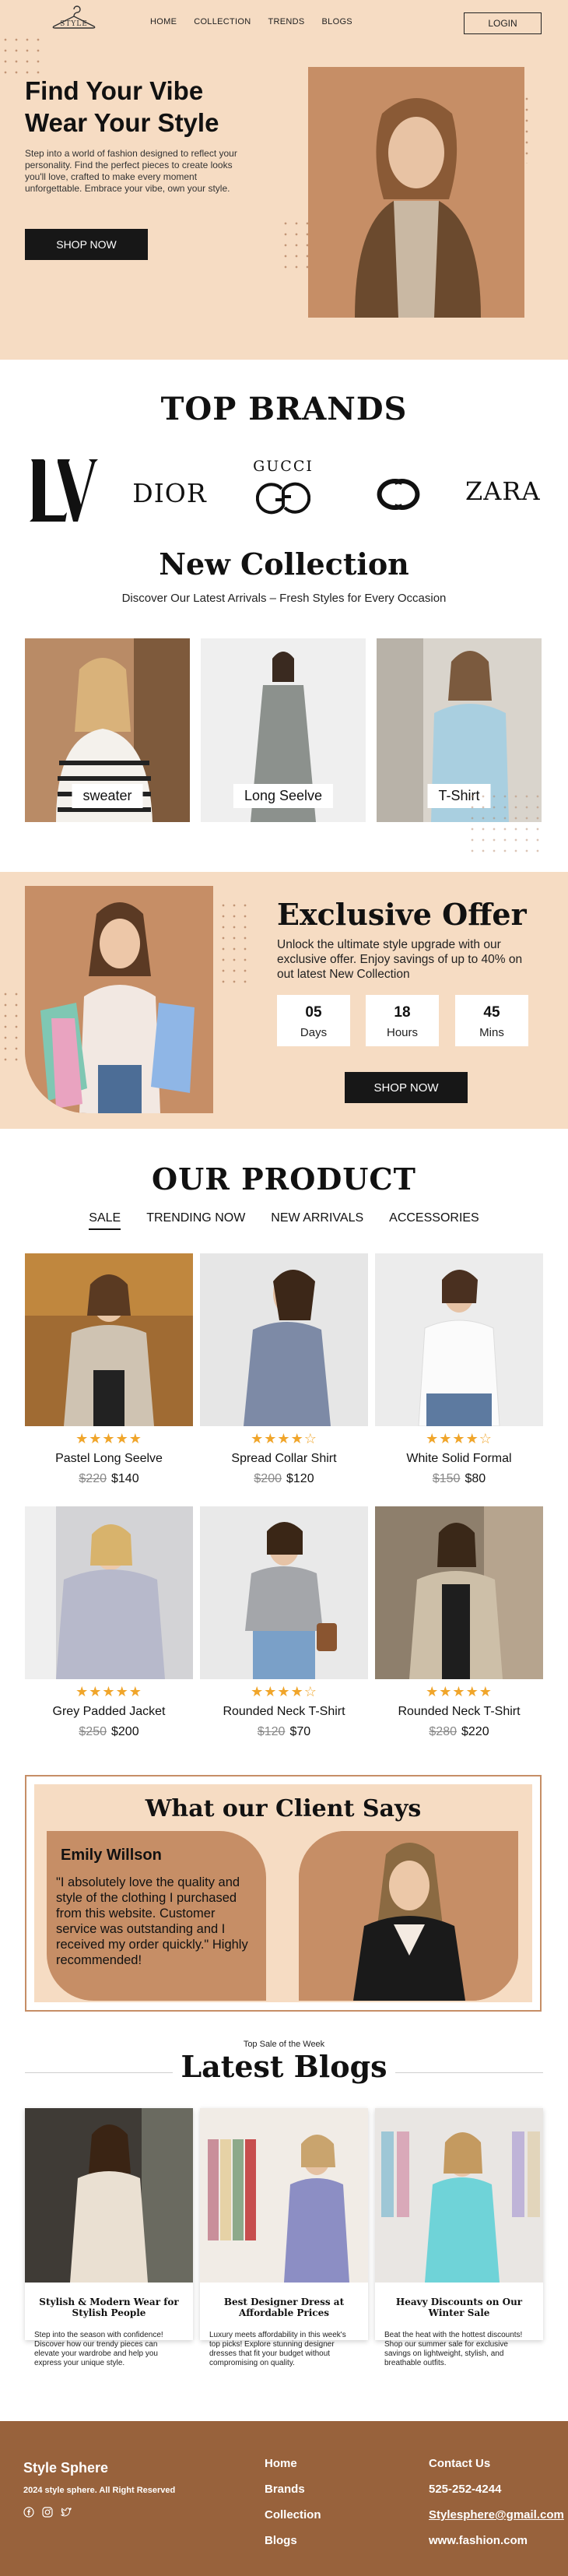 This screenshot has height=2576, width=568. Describe the element at coordinates (293, 2489) in the screenshot. I see `footer-link-brands: Brands` at that location.